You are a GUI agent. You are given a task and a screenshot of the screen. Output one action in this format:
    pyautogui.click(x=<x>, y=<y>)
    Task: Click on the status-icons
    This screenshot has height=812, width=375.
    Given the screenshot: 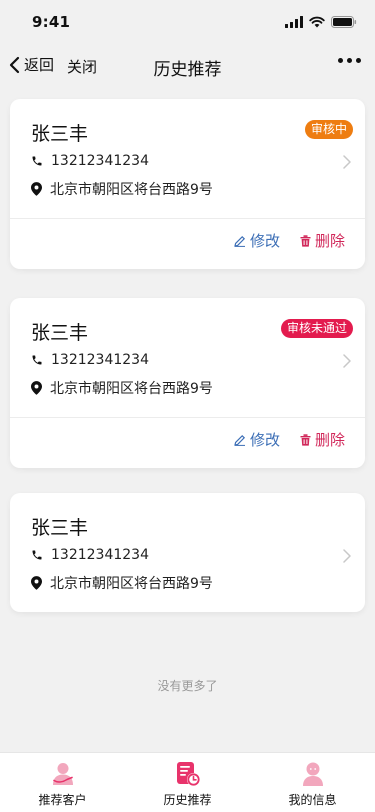 What is the action you would take?
    pyautogui.click(x=321, y=22)
    